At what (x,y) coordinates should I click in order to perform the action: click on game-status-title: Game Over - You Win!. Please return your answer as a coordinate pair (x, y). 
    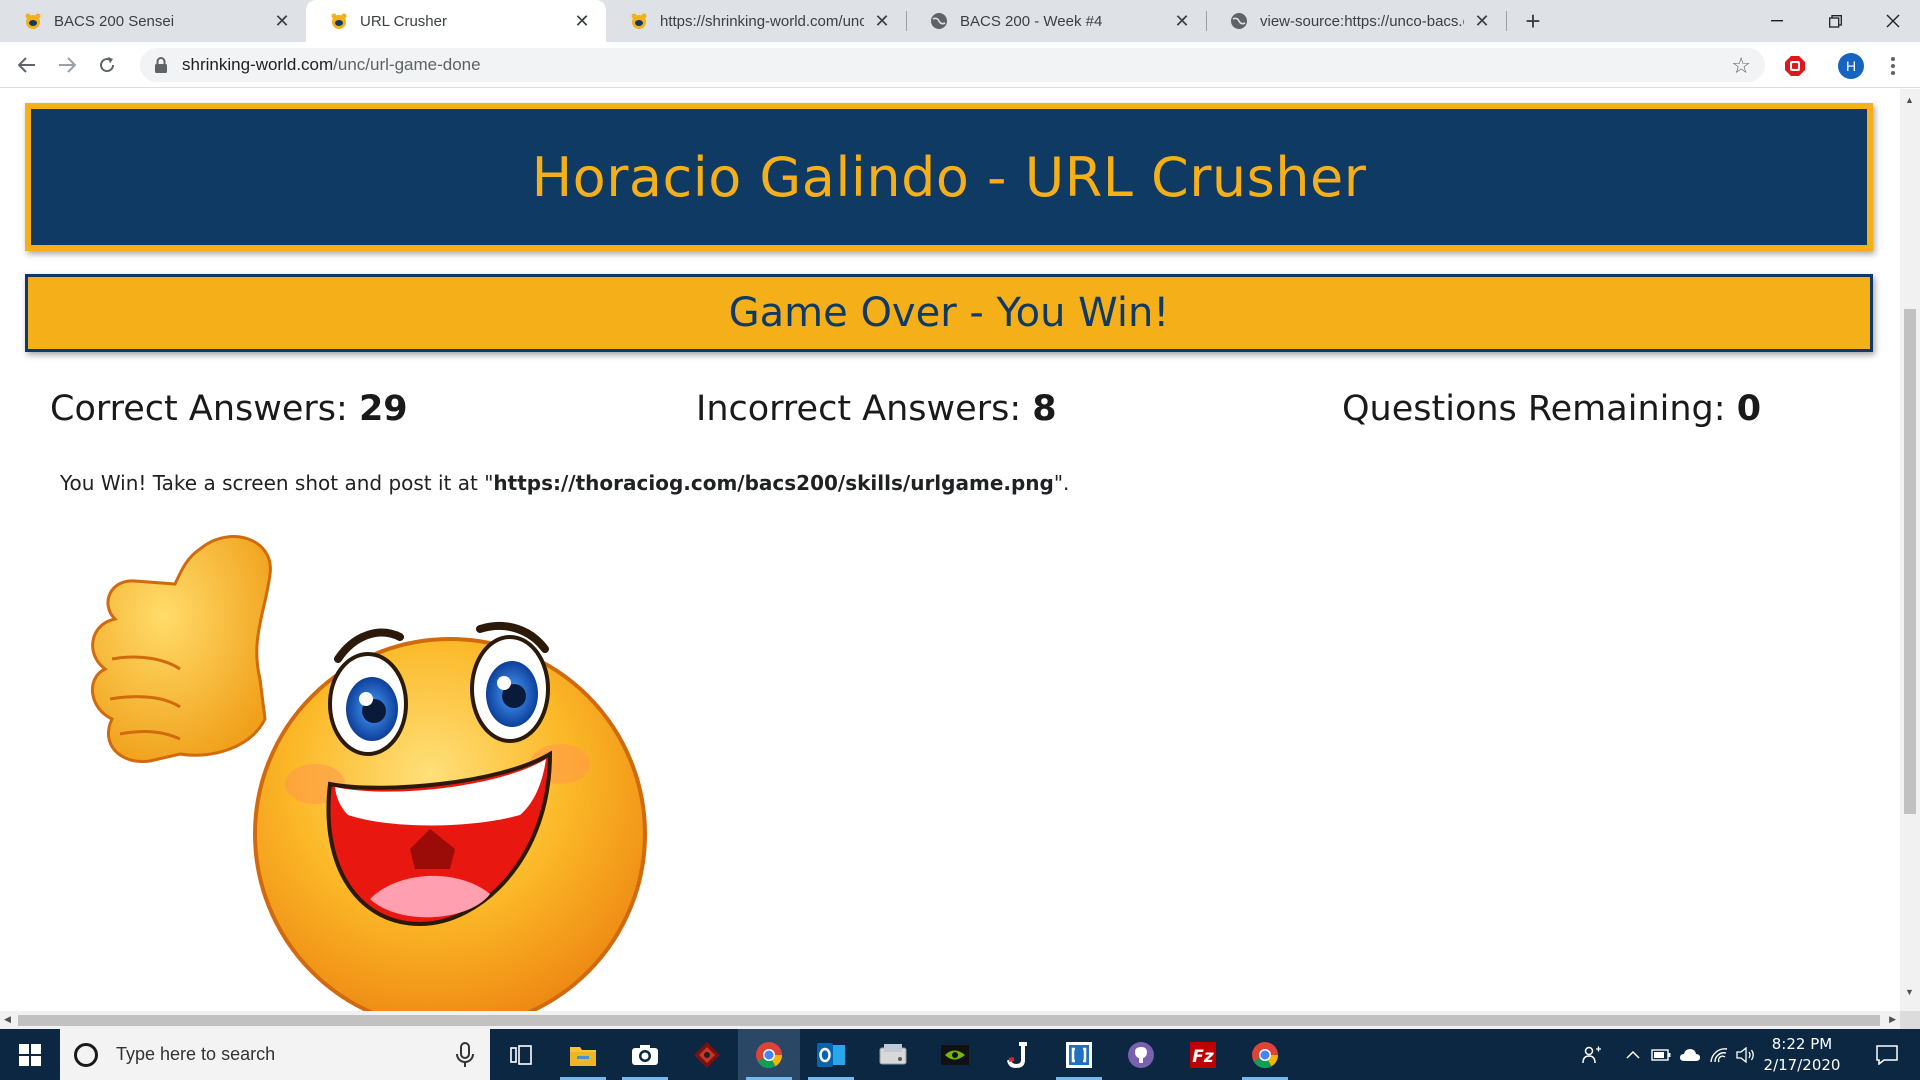
    Looking at the image, I should click on (949, 313).